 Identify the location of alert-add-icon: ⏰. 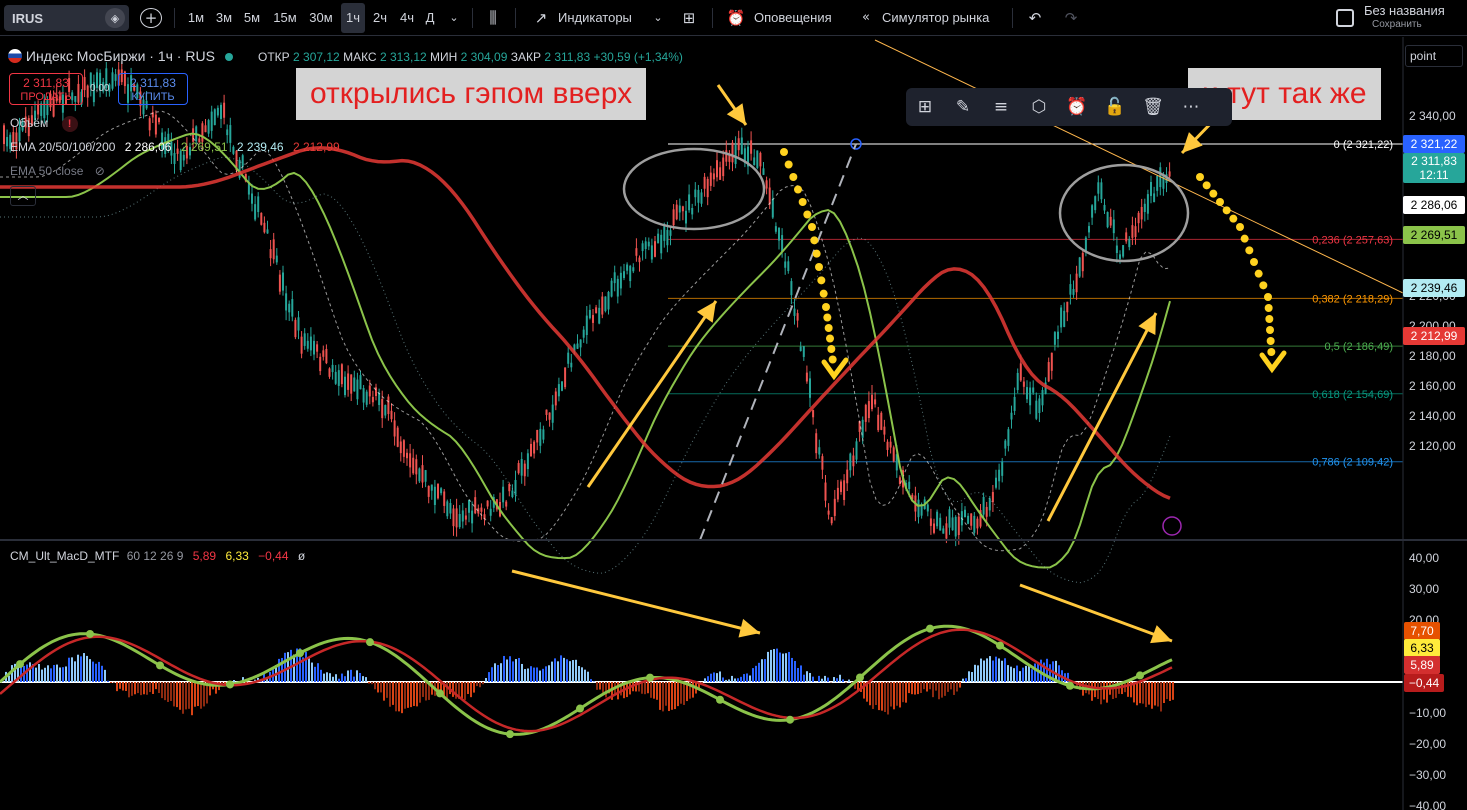
(1077, 107).